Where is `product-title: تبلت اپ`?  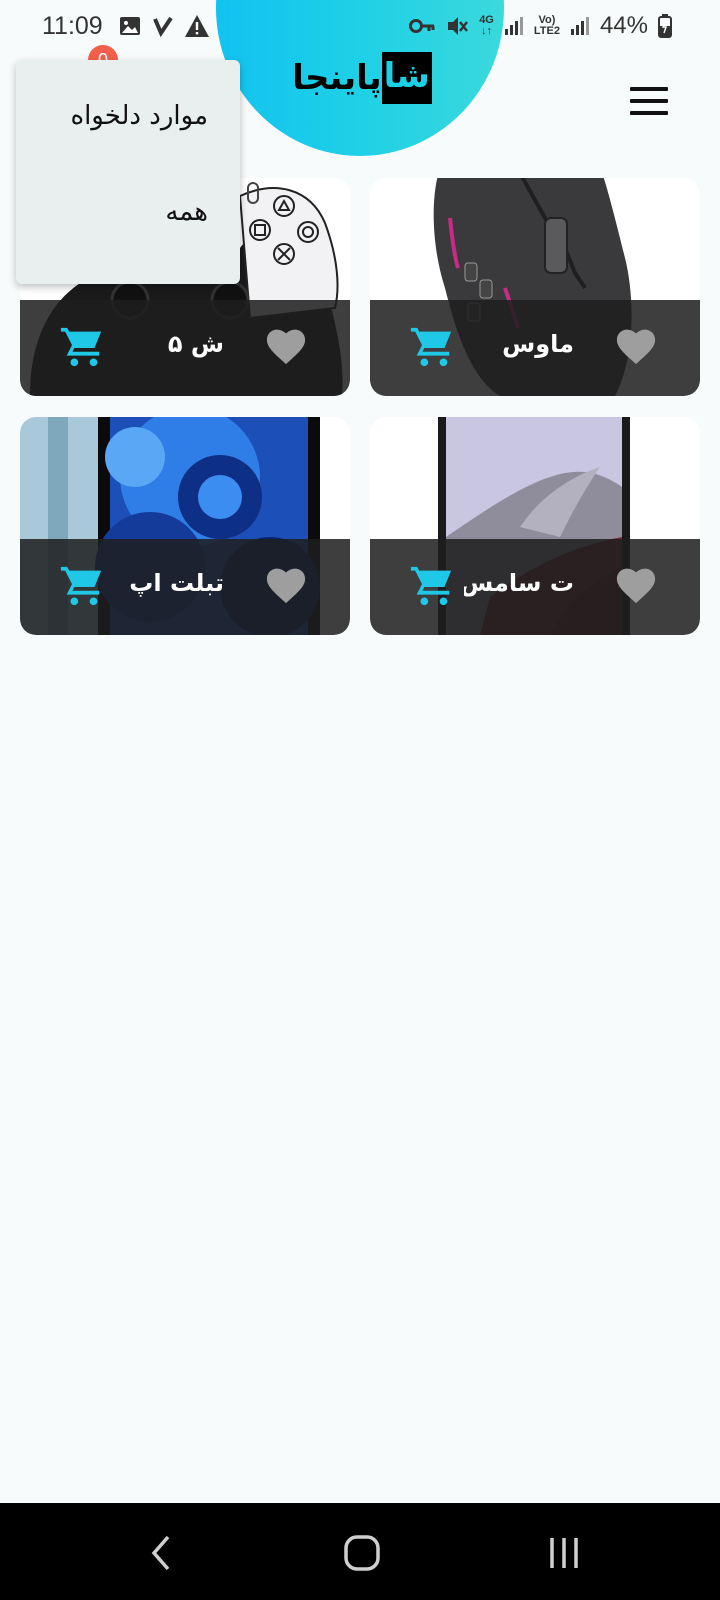 product-title: تبلت اپ is located at coordinates (169, 586).